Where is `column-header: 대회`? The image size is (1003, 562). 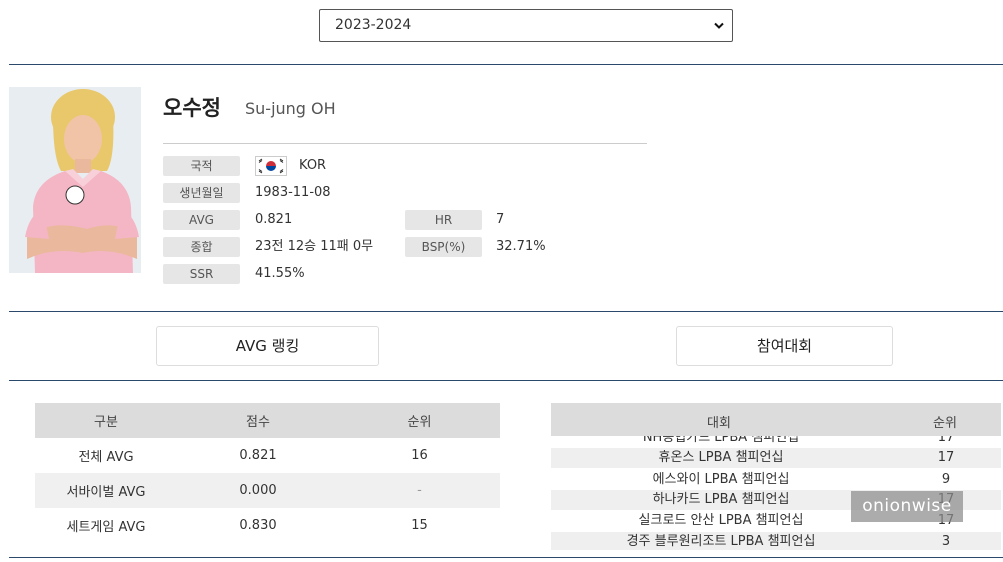
column-header: 대회 is located at coordinates (719, 423).